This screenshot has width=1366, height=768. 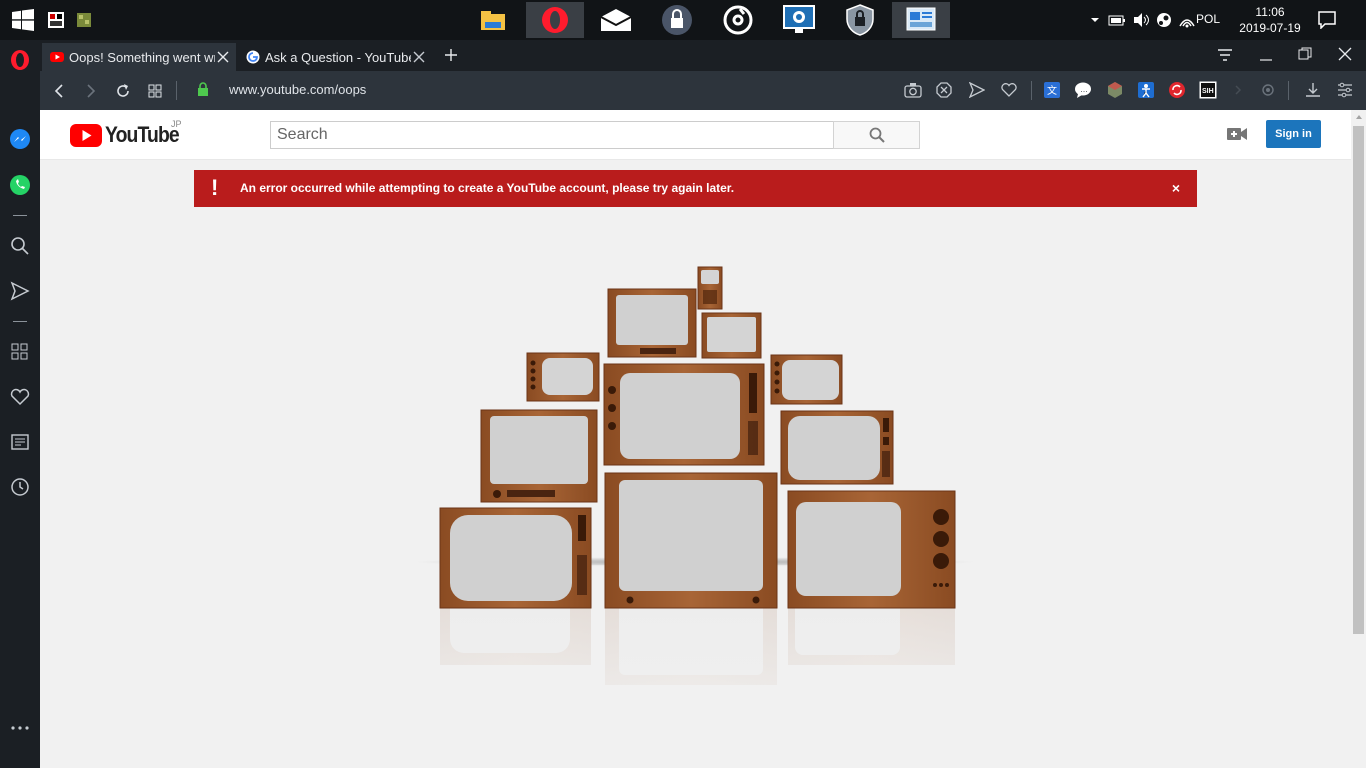 I want to click on opera-sidebar, so click(x=20, y=404).